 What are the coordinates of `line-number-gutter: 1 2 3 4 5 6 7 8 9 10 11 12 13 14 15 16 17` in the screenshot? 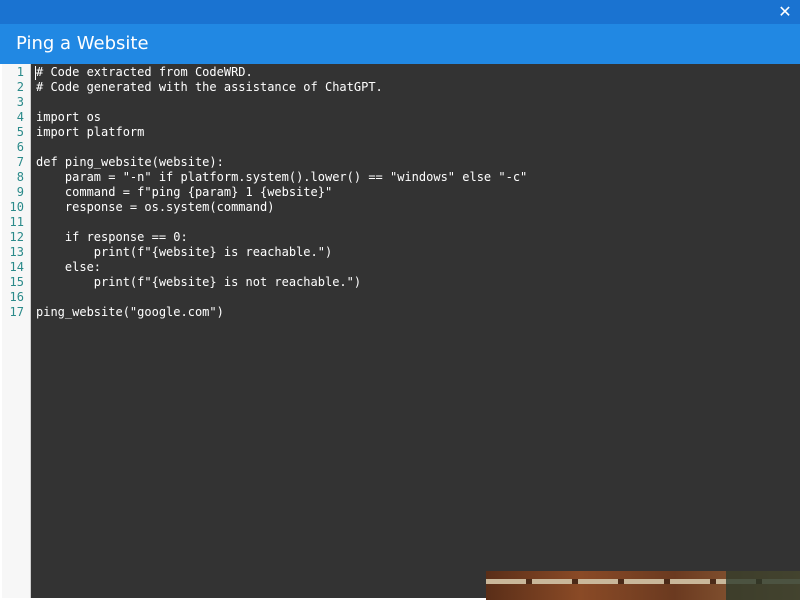 It's located at (16, 331).